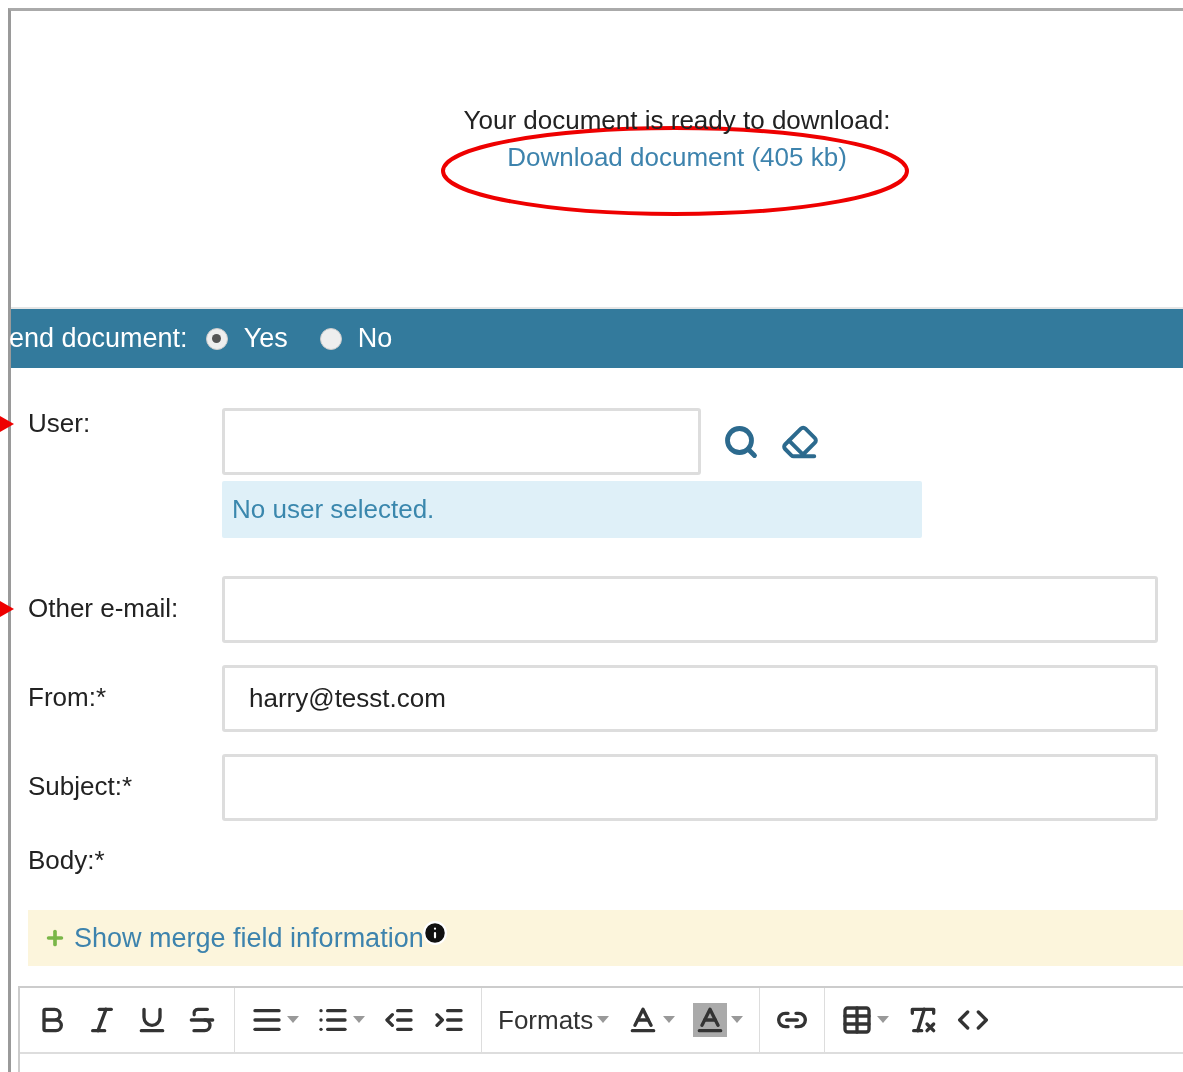 The image size is (1183, 1072). I want to click on user-field, so click(461, 441).